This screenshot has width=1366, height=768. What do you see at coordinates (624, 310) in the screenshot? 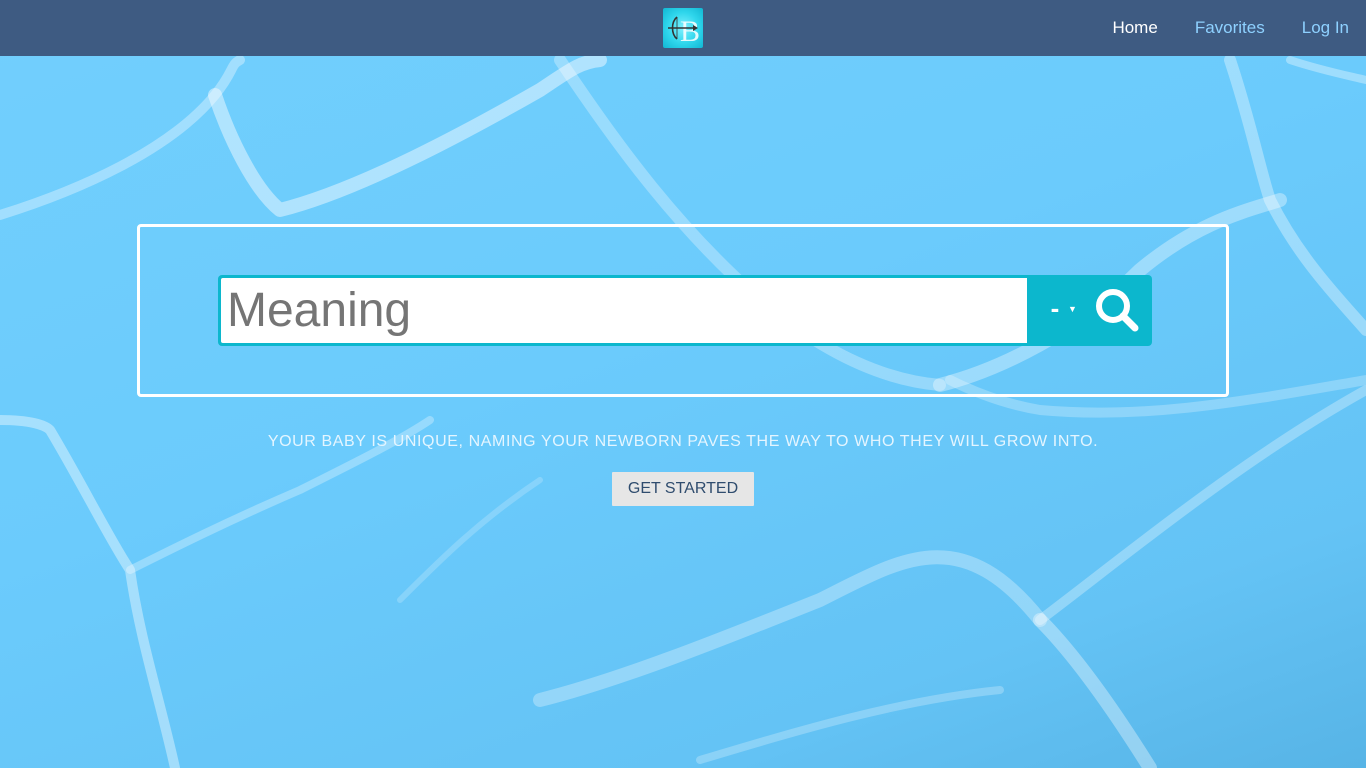
I see `search-input` at bounding box center [624, 310].